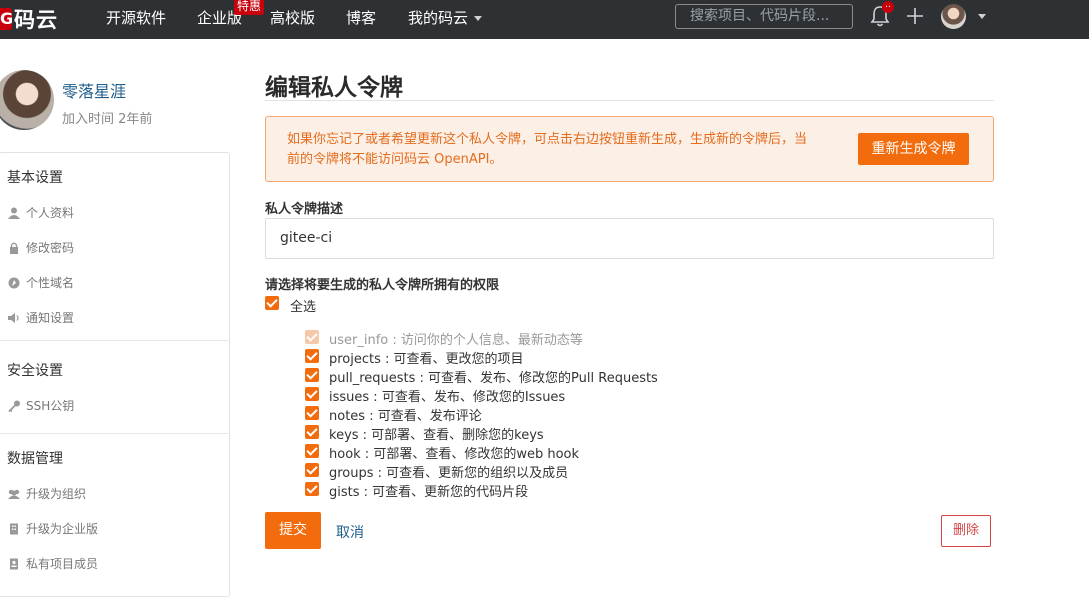 The image size is (1089, 597). Describe the element at coordinates (438, 18) in the screenshot. I see `nav-my-gitee-label: 我的码云` at that location.